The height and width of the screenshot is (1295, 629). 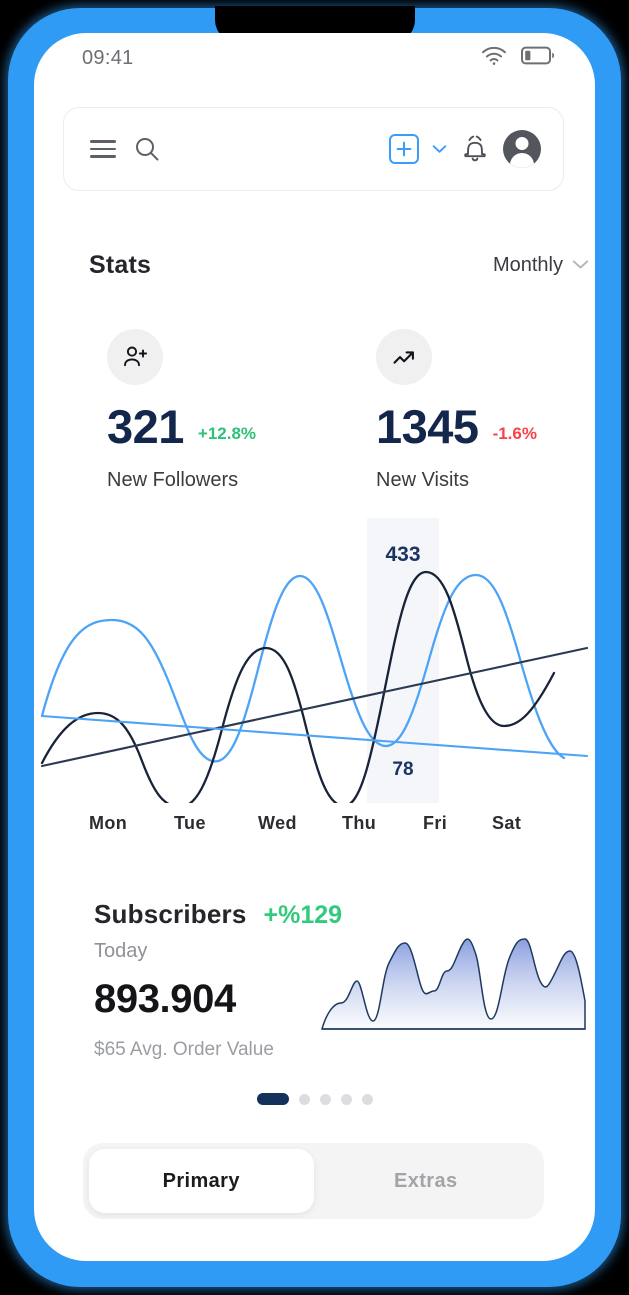 I want to click on stat-value-row: 321 +12.8%, so click(x=182, y=426).